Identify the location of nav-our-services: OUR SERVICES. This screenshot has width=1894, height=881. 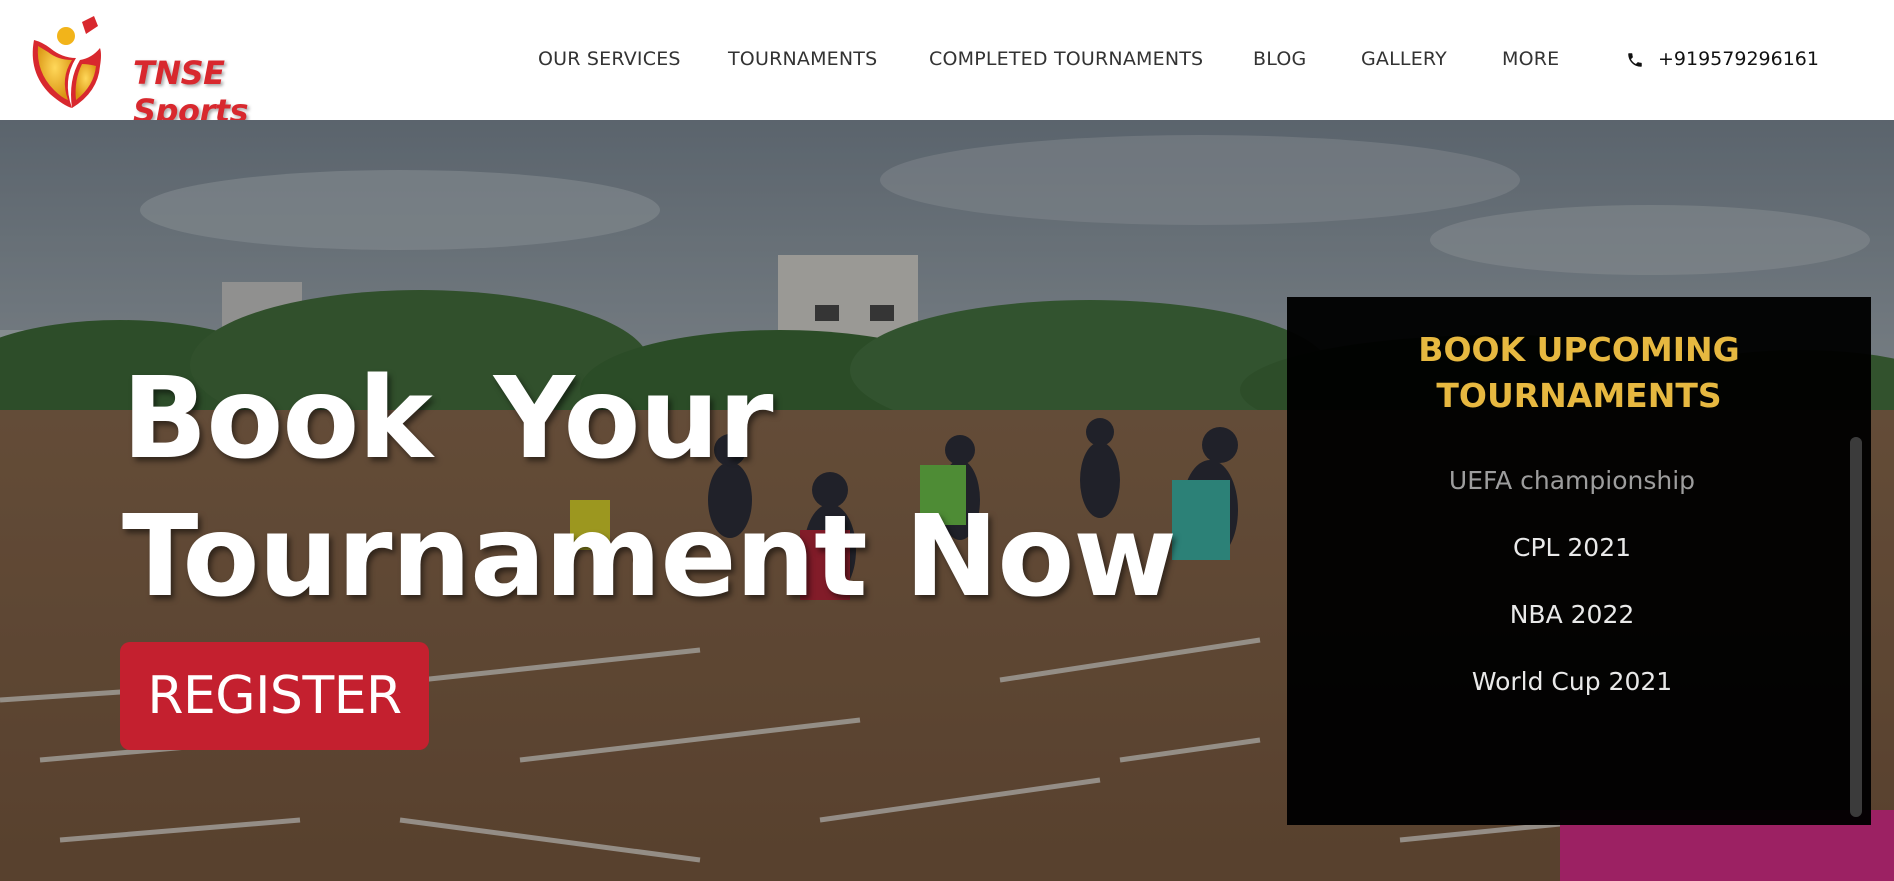
(609, 59).